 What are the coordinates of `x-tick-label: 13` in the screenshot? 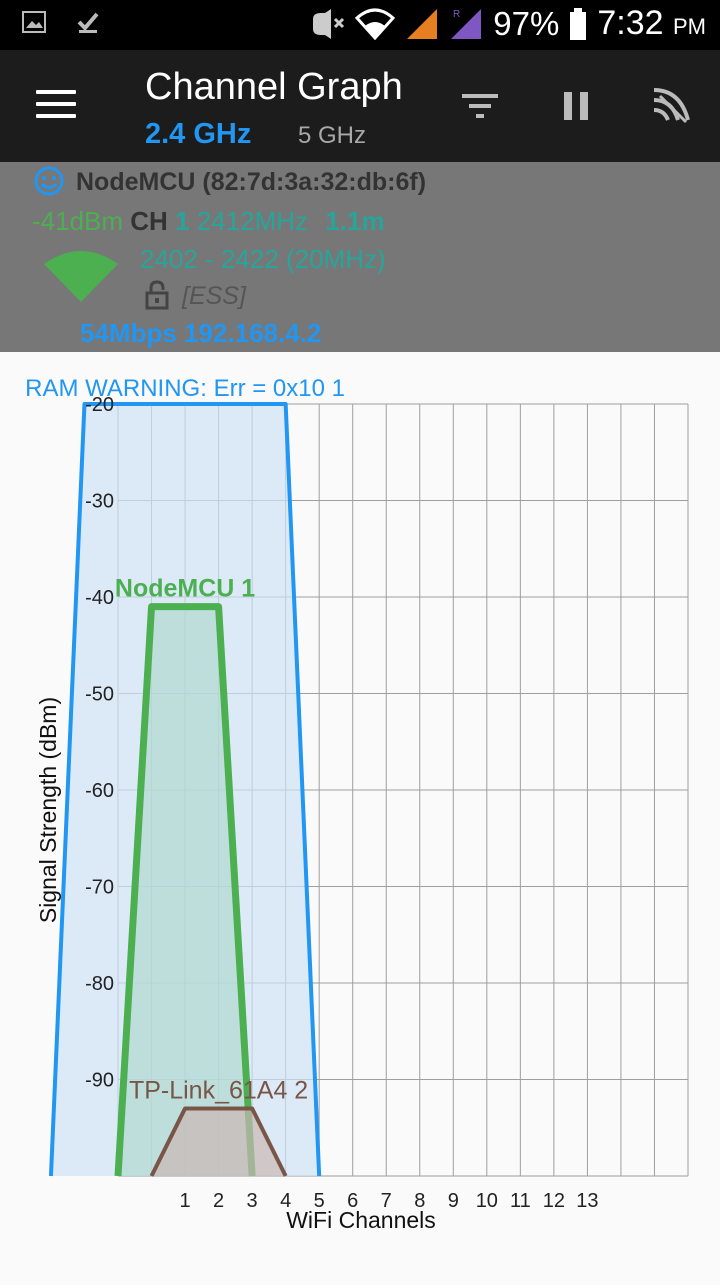 It's located at (587, 1201).